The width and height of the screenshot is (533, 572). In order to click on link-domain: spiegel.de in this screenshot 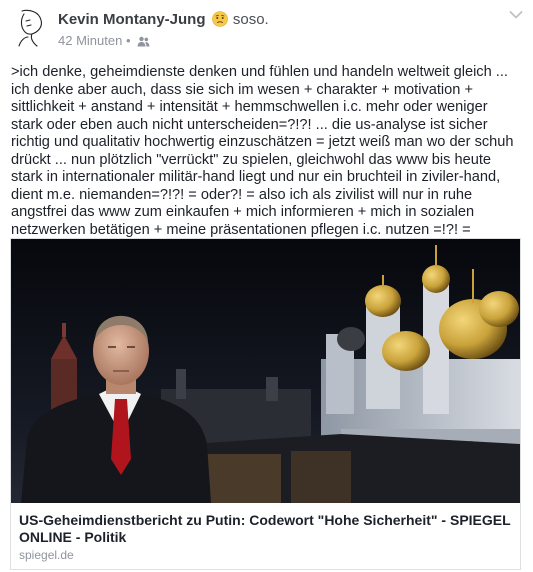, I will do `click(46, 555)`.